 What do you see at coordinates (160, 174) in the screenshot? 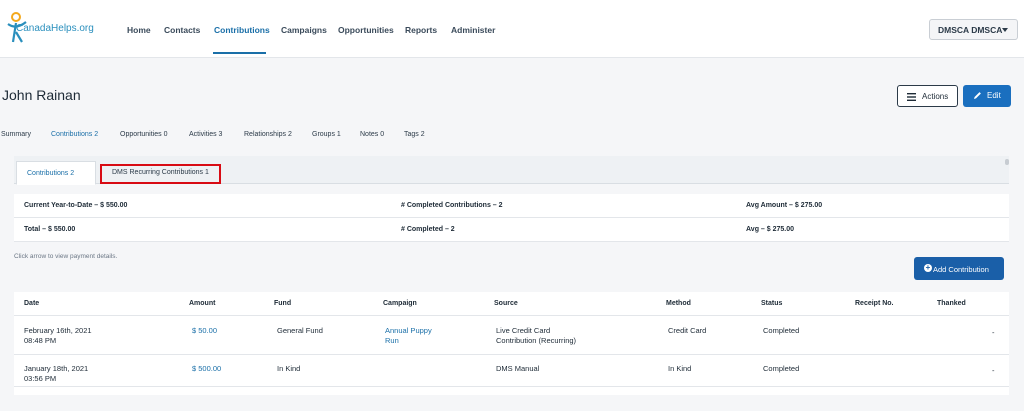
I see `highlight-annotation` at bounding box center [160, 174].